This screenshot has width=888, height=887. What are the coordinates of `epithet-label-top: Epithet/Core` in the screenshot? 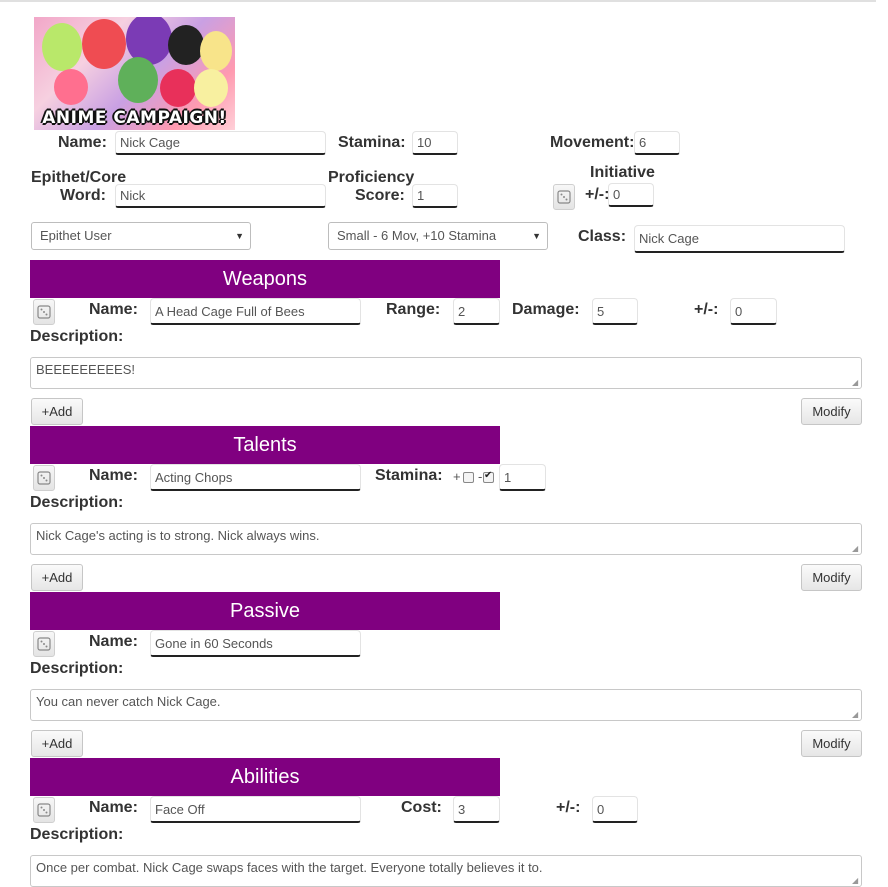 It's located at (79, 177).